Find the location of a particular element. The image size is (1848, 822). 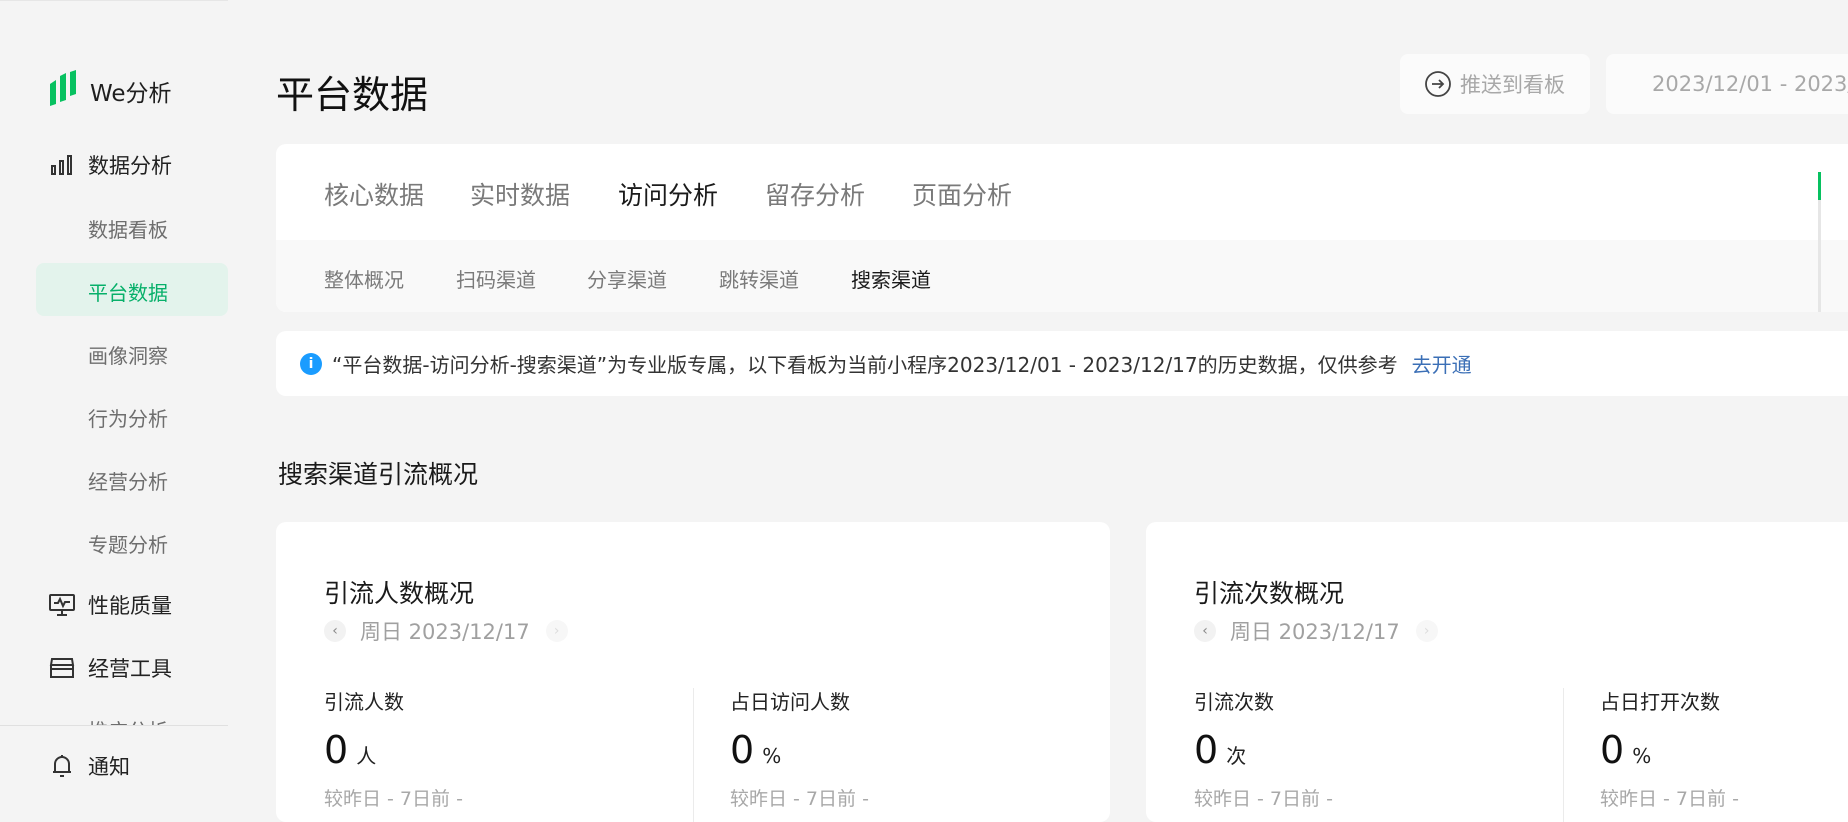

subtab-share-channel: 分享渠道 is located at coordinates (627, 278).